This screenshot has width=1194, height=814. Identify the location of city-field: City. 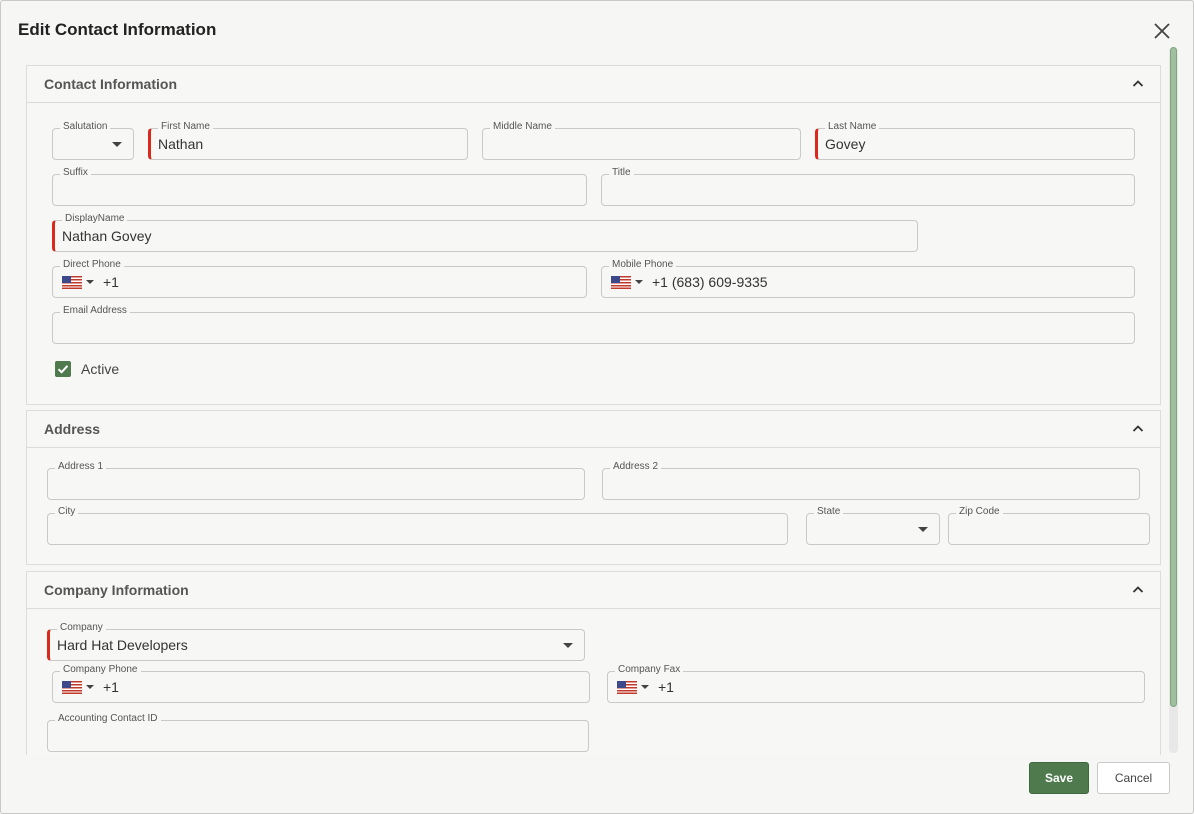
(417, 525).